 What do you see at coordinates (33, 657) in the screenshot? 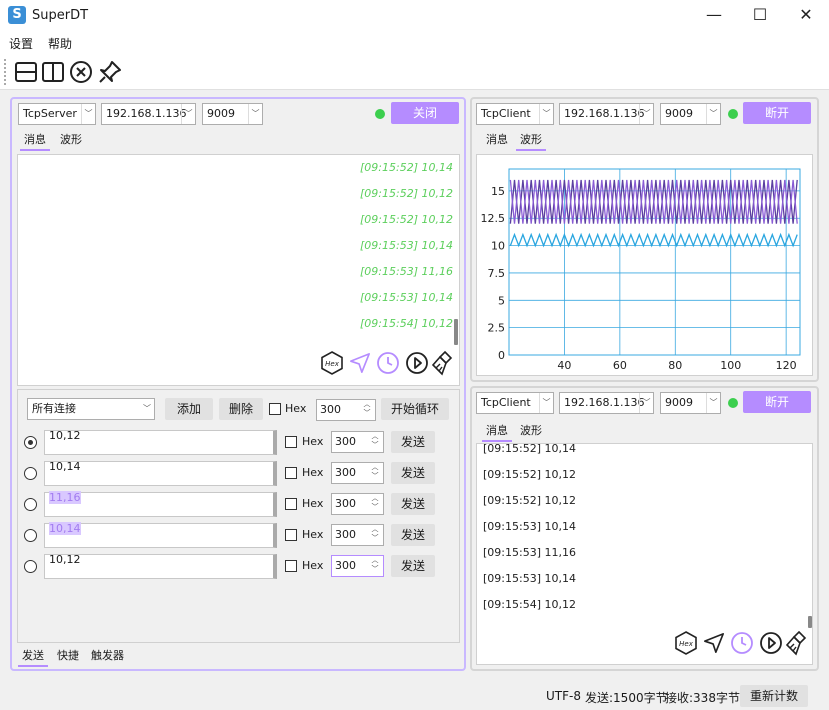
I see `tab-send: 发送` at bounding box center [33, 657].